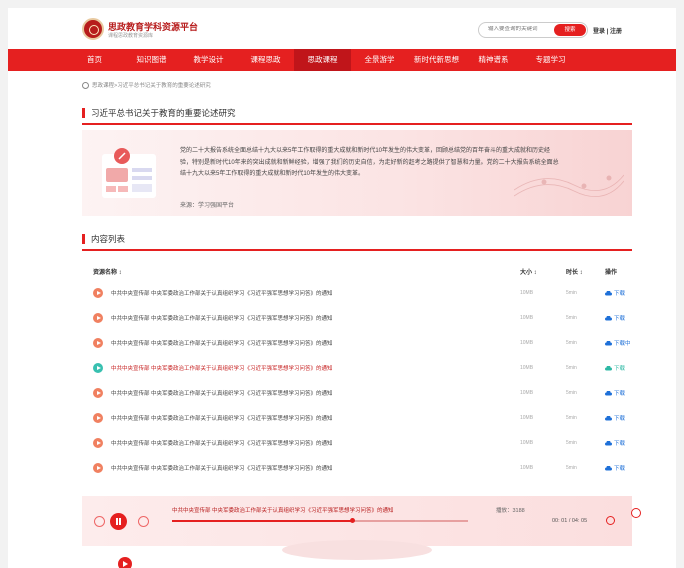 The width and height of the screenshot is (684, 568). Describe the element at coordinates (622, 344) in the screenshot. I see `download-label: 下载中` at that location.